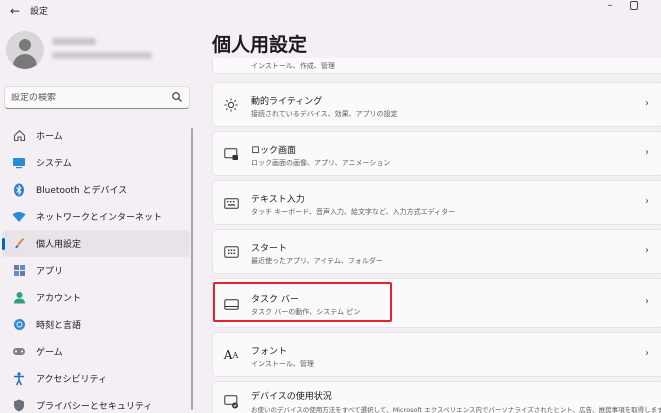  I want to click on sidebar-item-label: ホーム, so click(49, 137).